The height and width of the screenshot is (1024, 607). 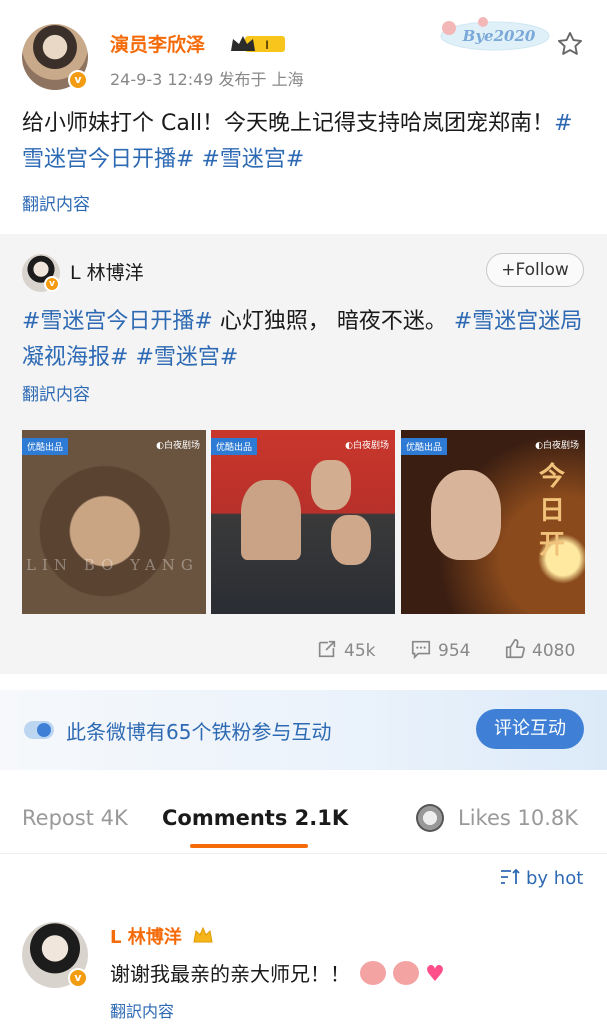 What do you see at coordinates (518, 818) in the screenshot?
I see `tab-likes: Likes 10.8K` at bounding box center [518, 818].